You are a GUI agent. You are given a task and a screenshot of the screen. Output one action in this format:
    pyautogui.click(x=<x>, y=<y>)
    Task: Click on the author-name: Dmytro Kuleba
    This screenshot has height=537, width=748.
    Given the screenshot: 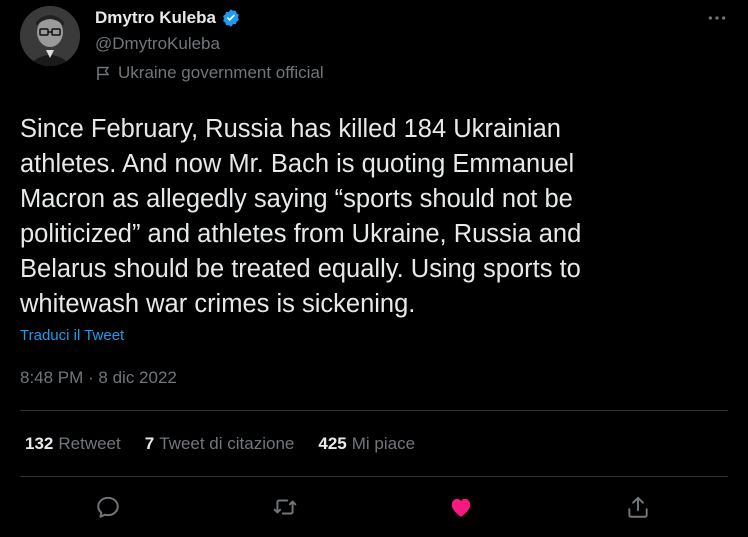 What is the action you would take?
    pyautogui.click(x=155, y=18)
    